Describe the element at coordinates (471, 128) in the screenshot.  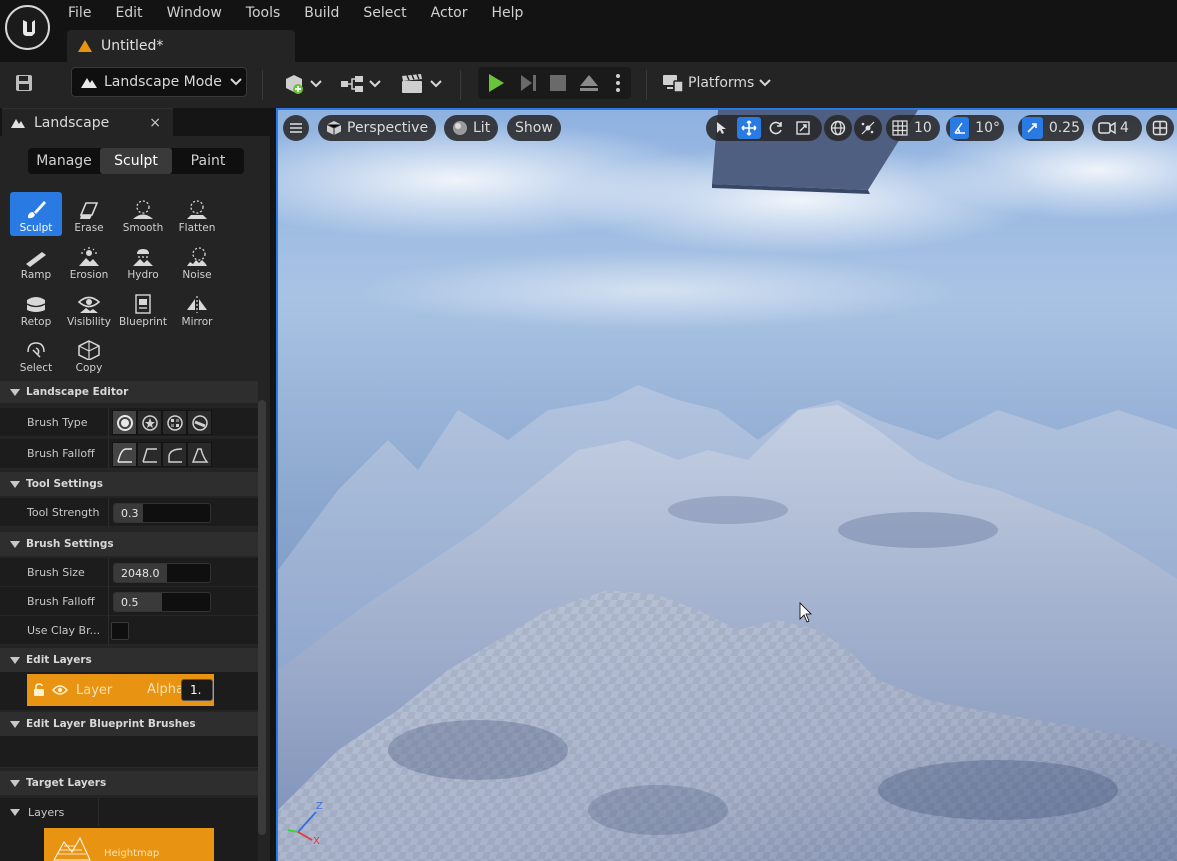
I see `view-mode-button: Lit` at that location.